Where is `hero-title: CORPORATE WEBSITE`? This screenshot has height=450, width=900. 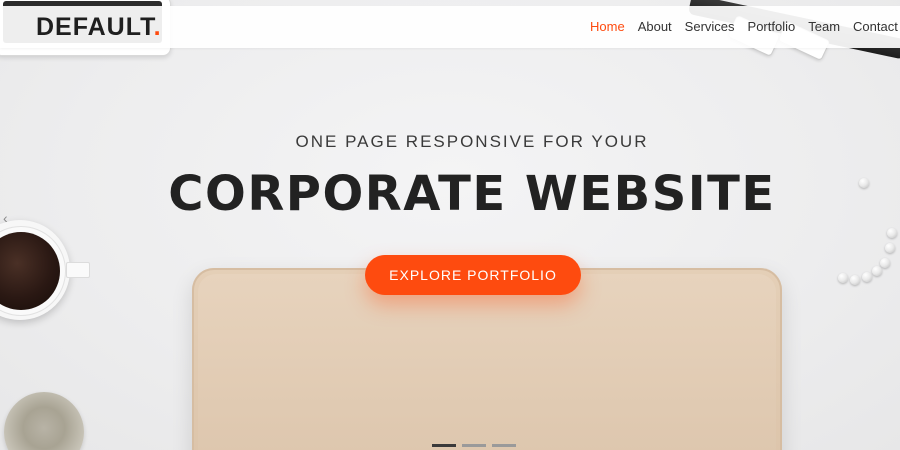 hero-title: CORPORATE WEBSITE is located at coordinates (472, 194).